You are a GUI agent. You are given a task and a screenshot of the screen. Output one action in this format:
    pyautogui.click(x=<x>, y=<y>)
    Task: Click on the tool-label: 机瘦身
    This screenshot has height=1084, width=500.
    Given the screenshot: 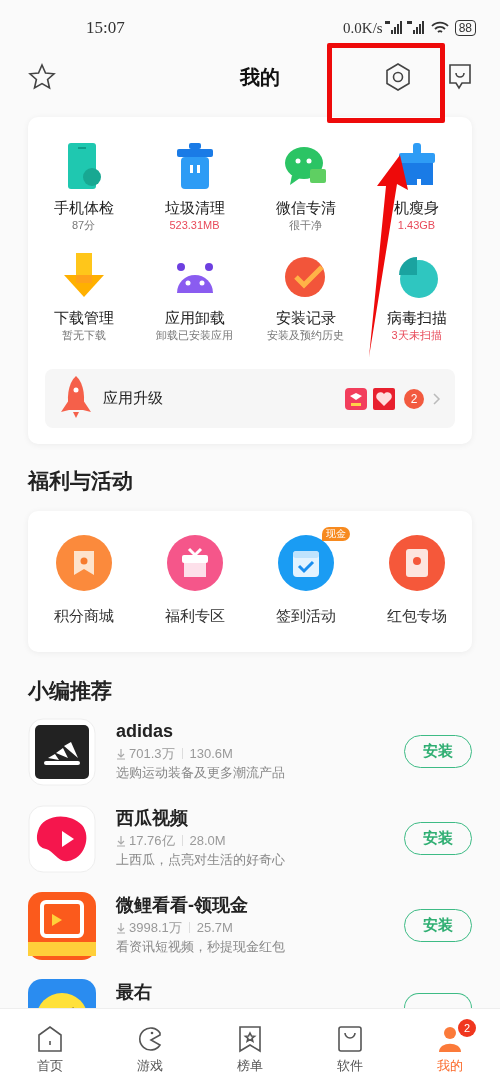 What is the action you would take?
    pyautogui.click(x=416, y=208)
    